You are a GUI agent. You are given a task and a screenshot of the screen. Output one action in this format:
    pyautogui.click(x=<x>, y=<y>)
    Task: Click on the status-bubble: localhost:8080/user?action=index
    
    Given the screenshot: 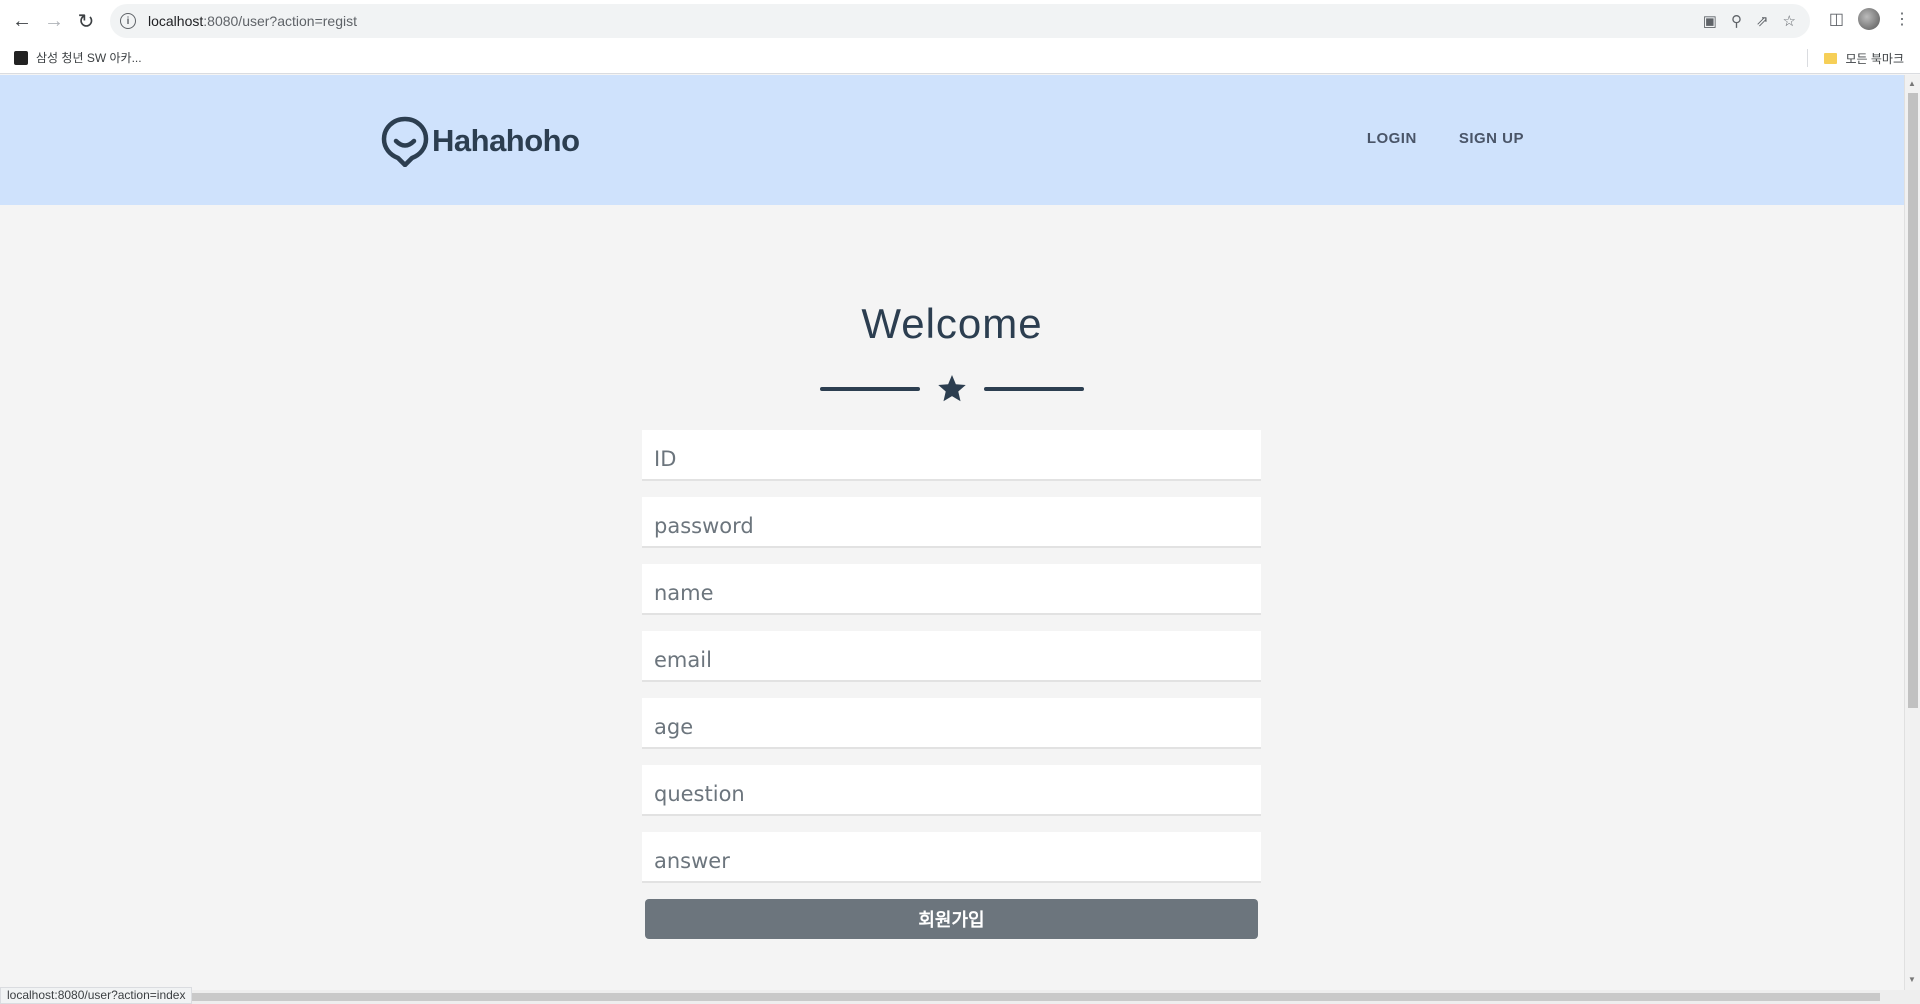 What is the action you would take?
    pyautogui.click(x=96, y=995)
    